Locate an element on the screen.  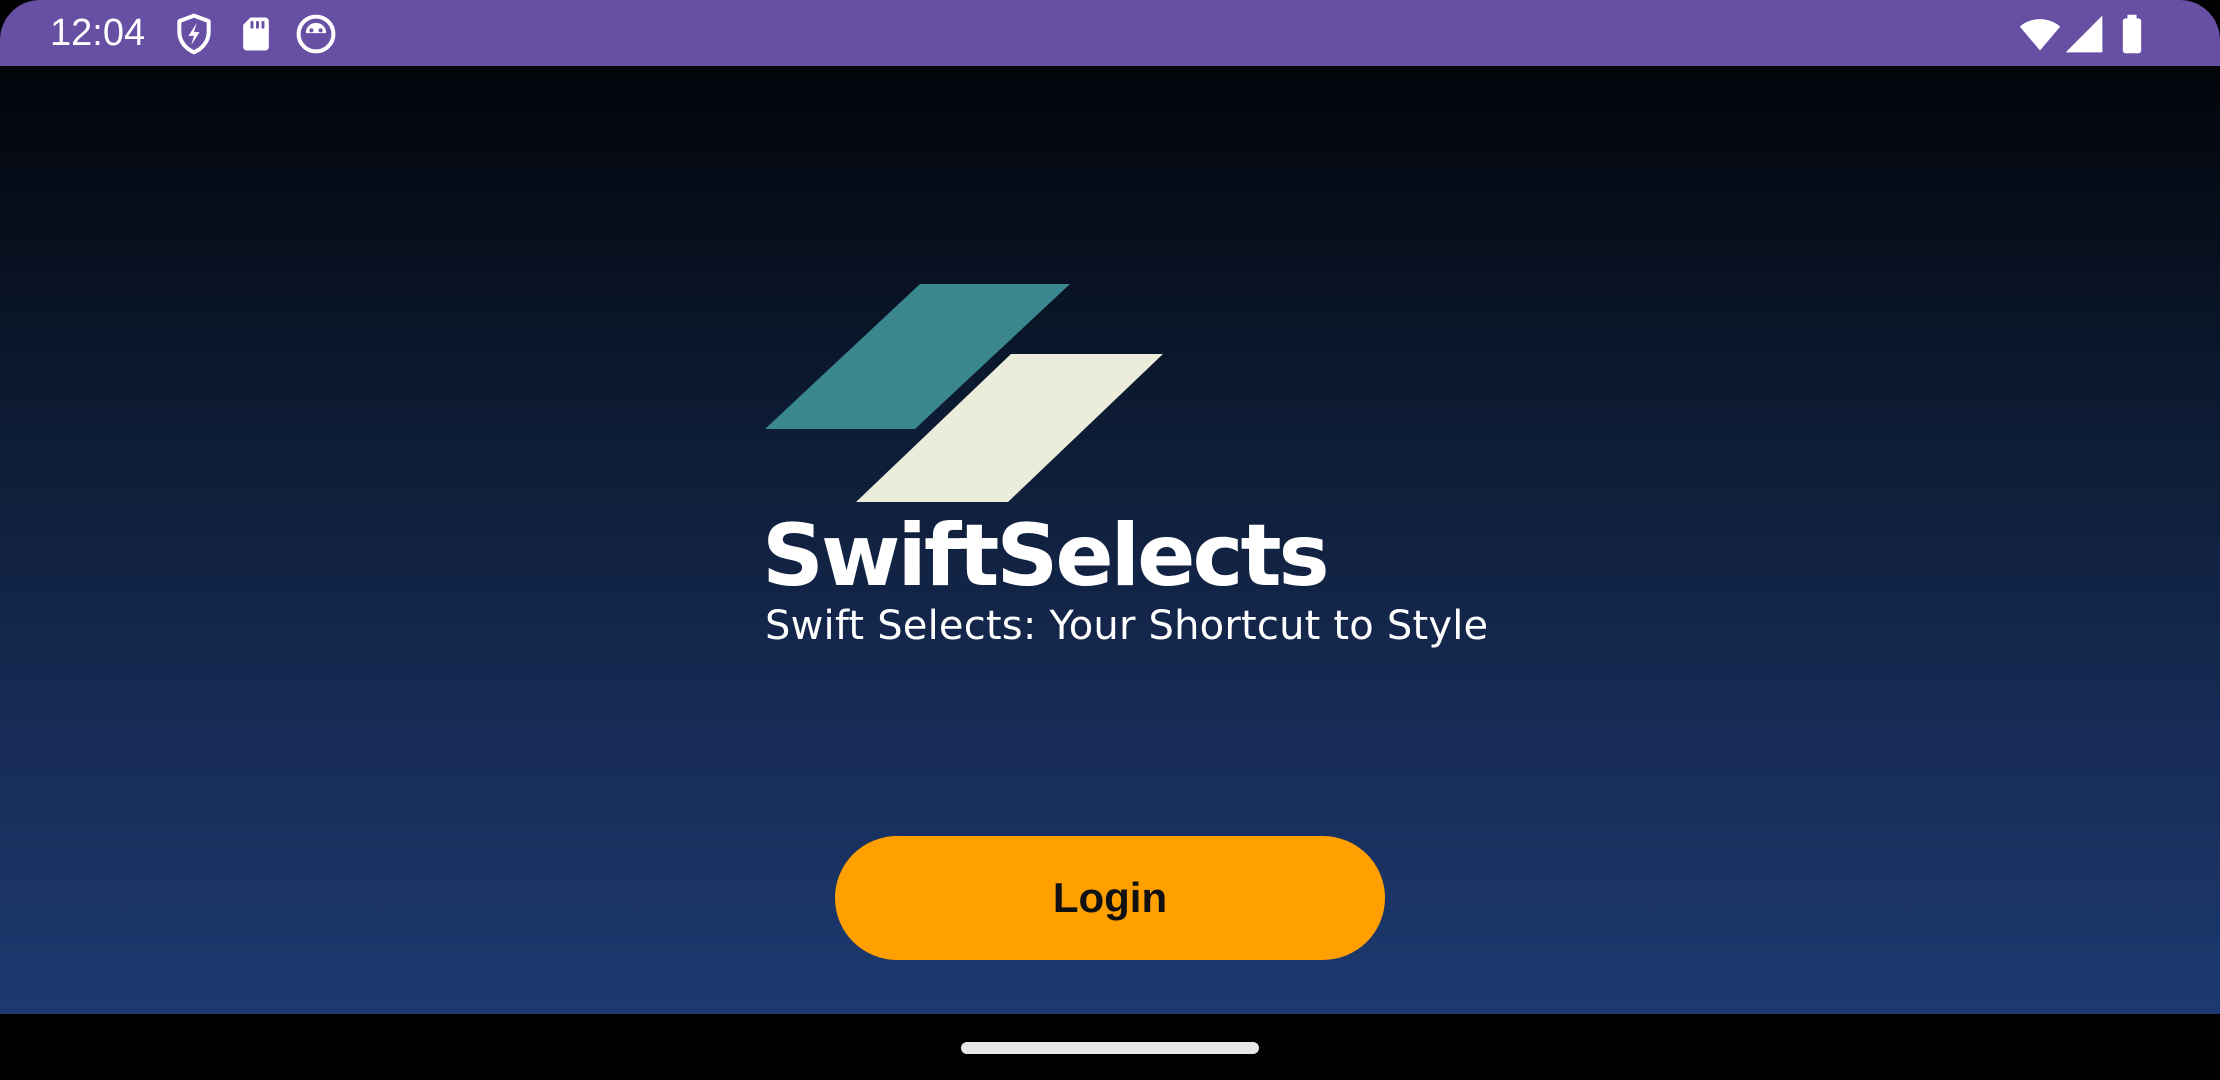
navigation-bar is located at coordinates (1110, 1047).